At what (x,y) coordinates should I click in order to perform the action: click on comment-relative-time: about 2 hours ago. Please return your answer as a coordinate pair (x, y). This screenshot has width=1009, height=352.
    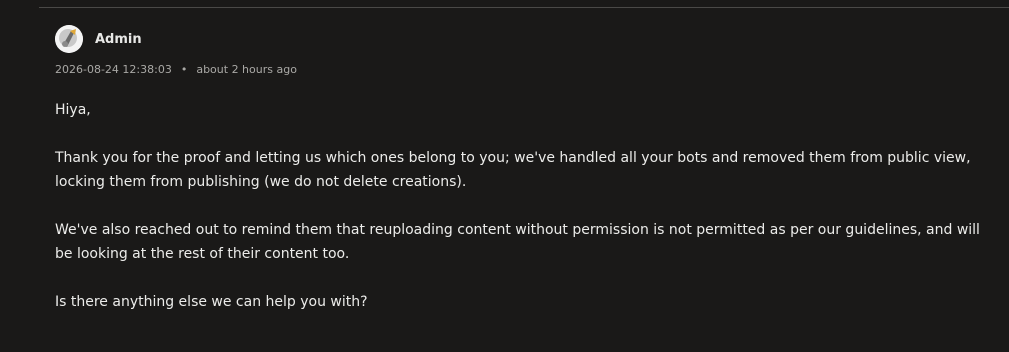
    Looking at the image, I should click on (246, 69).